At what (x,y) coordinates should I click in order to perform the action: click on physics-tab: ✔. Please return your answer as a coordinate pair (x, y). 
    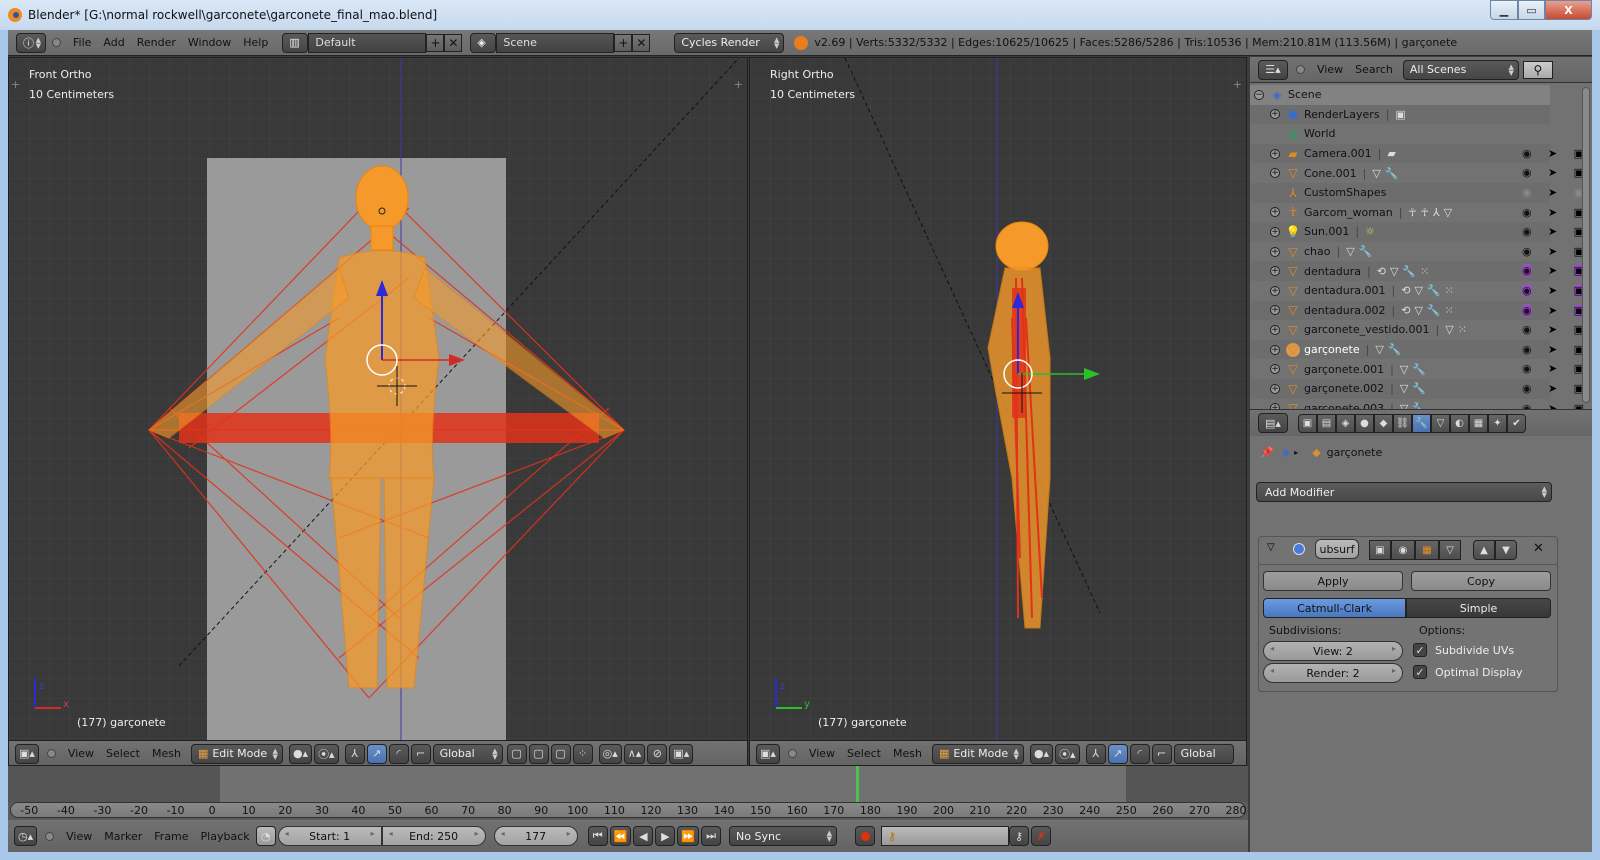
    Looking at the image, I should click on (1516, 423).